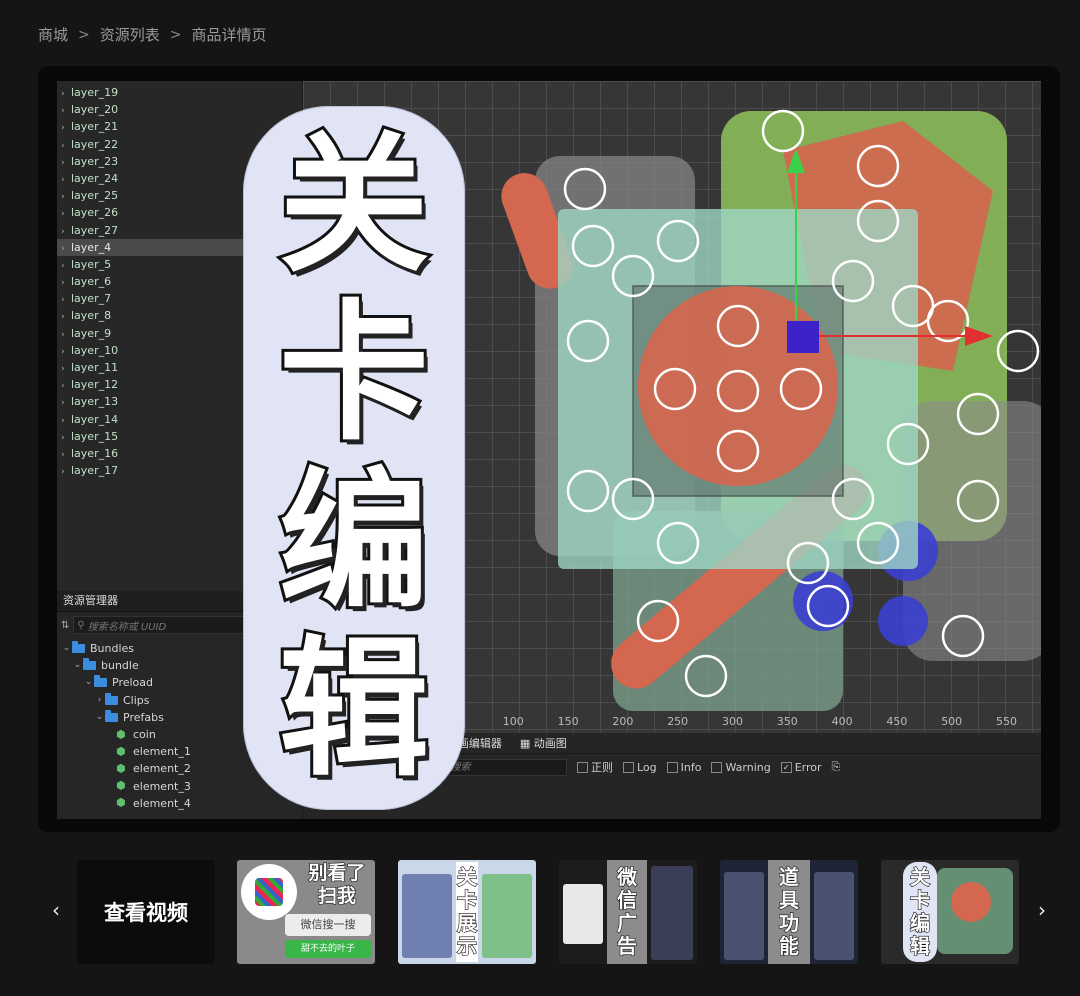 The width and height of the screenshot is (1080, 996). I want to click on filter-log: Log, so click(640, 767).